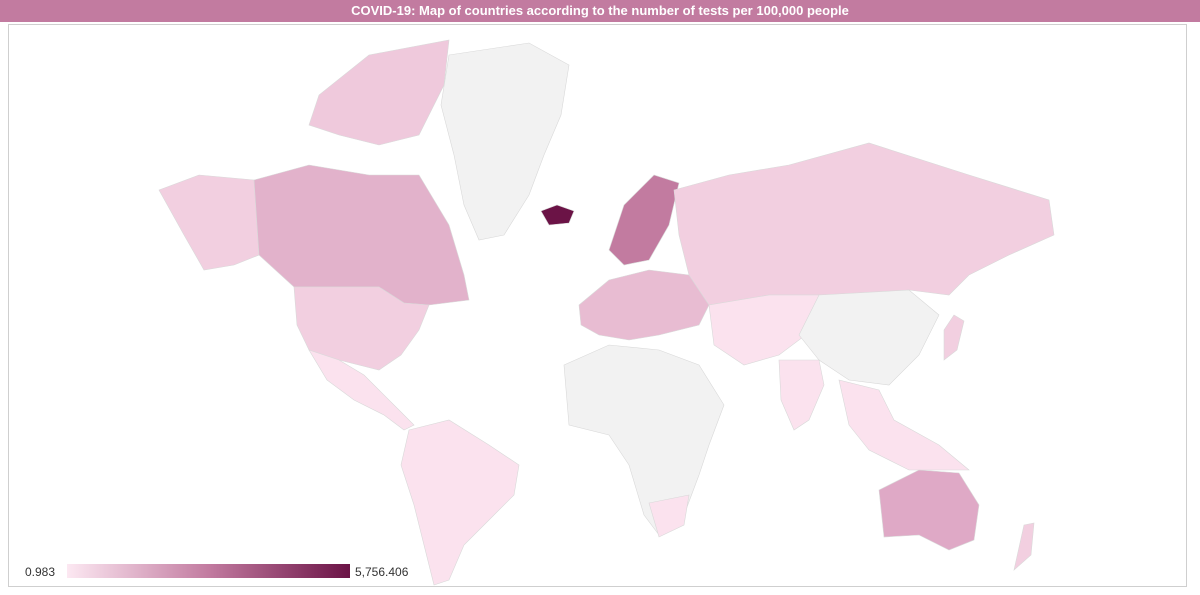 This screenshot has width=1200, height=595. I want to click on region-russia, so click(864, 224).